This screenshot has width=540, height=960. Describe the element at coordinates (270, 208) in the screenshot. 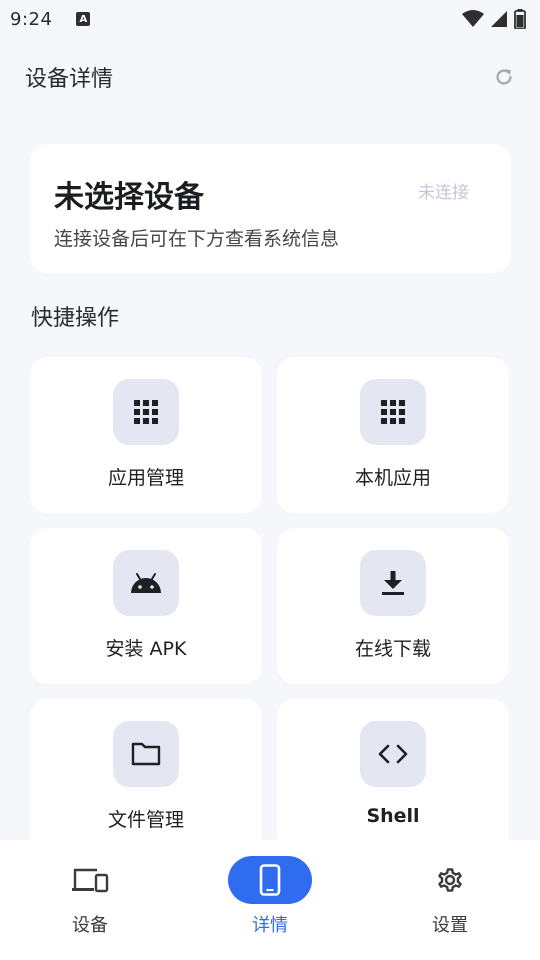

I see `device-card: 未选择设备 连接设备后可在下方查看系统信息 未连接` at that location.